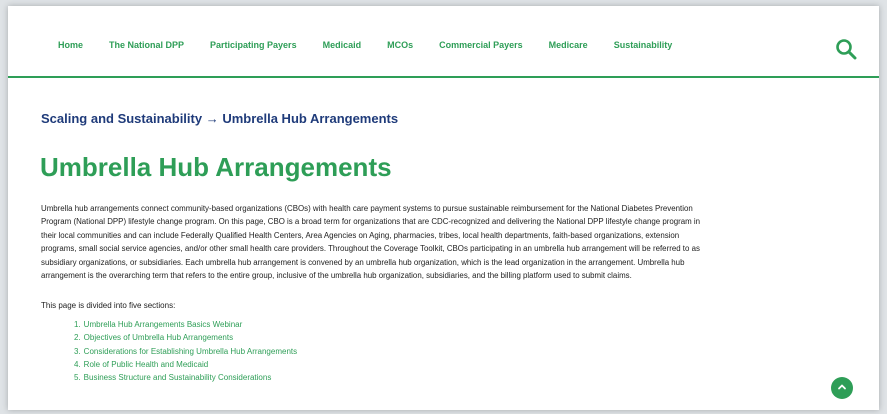 The height and width of the screenshot is (414, 887). Describe the element at coordinates (146, 45) in the screenshot. I see `nav-national-dpp: The National DPP` at that location.